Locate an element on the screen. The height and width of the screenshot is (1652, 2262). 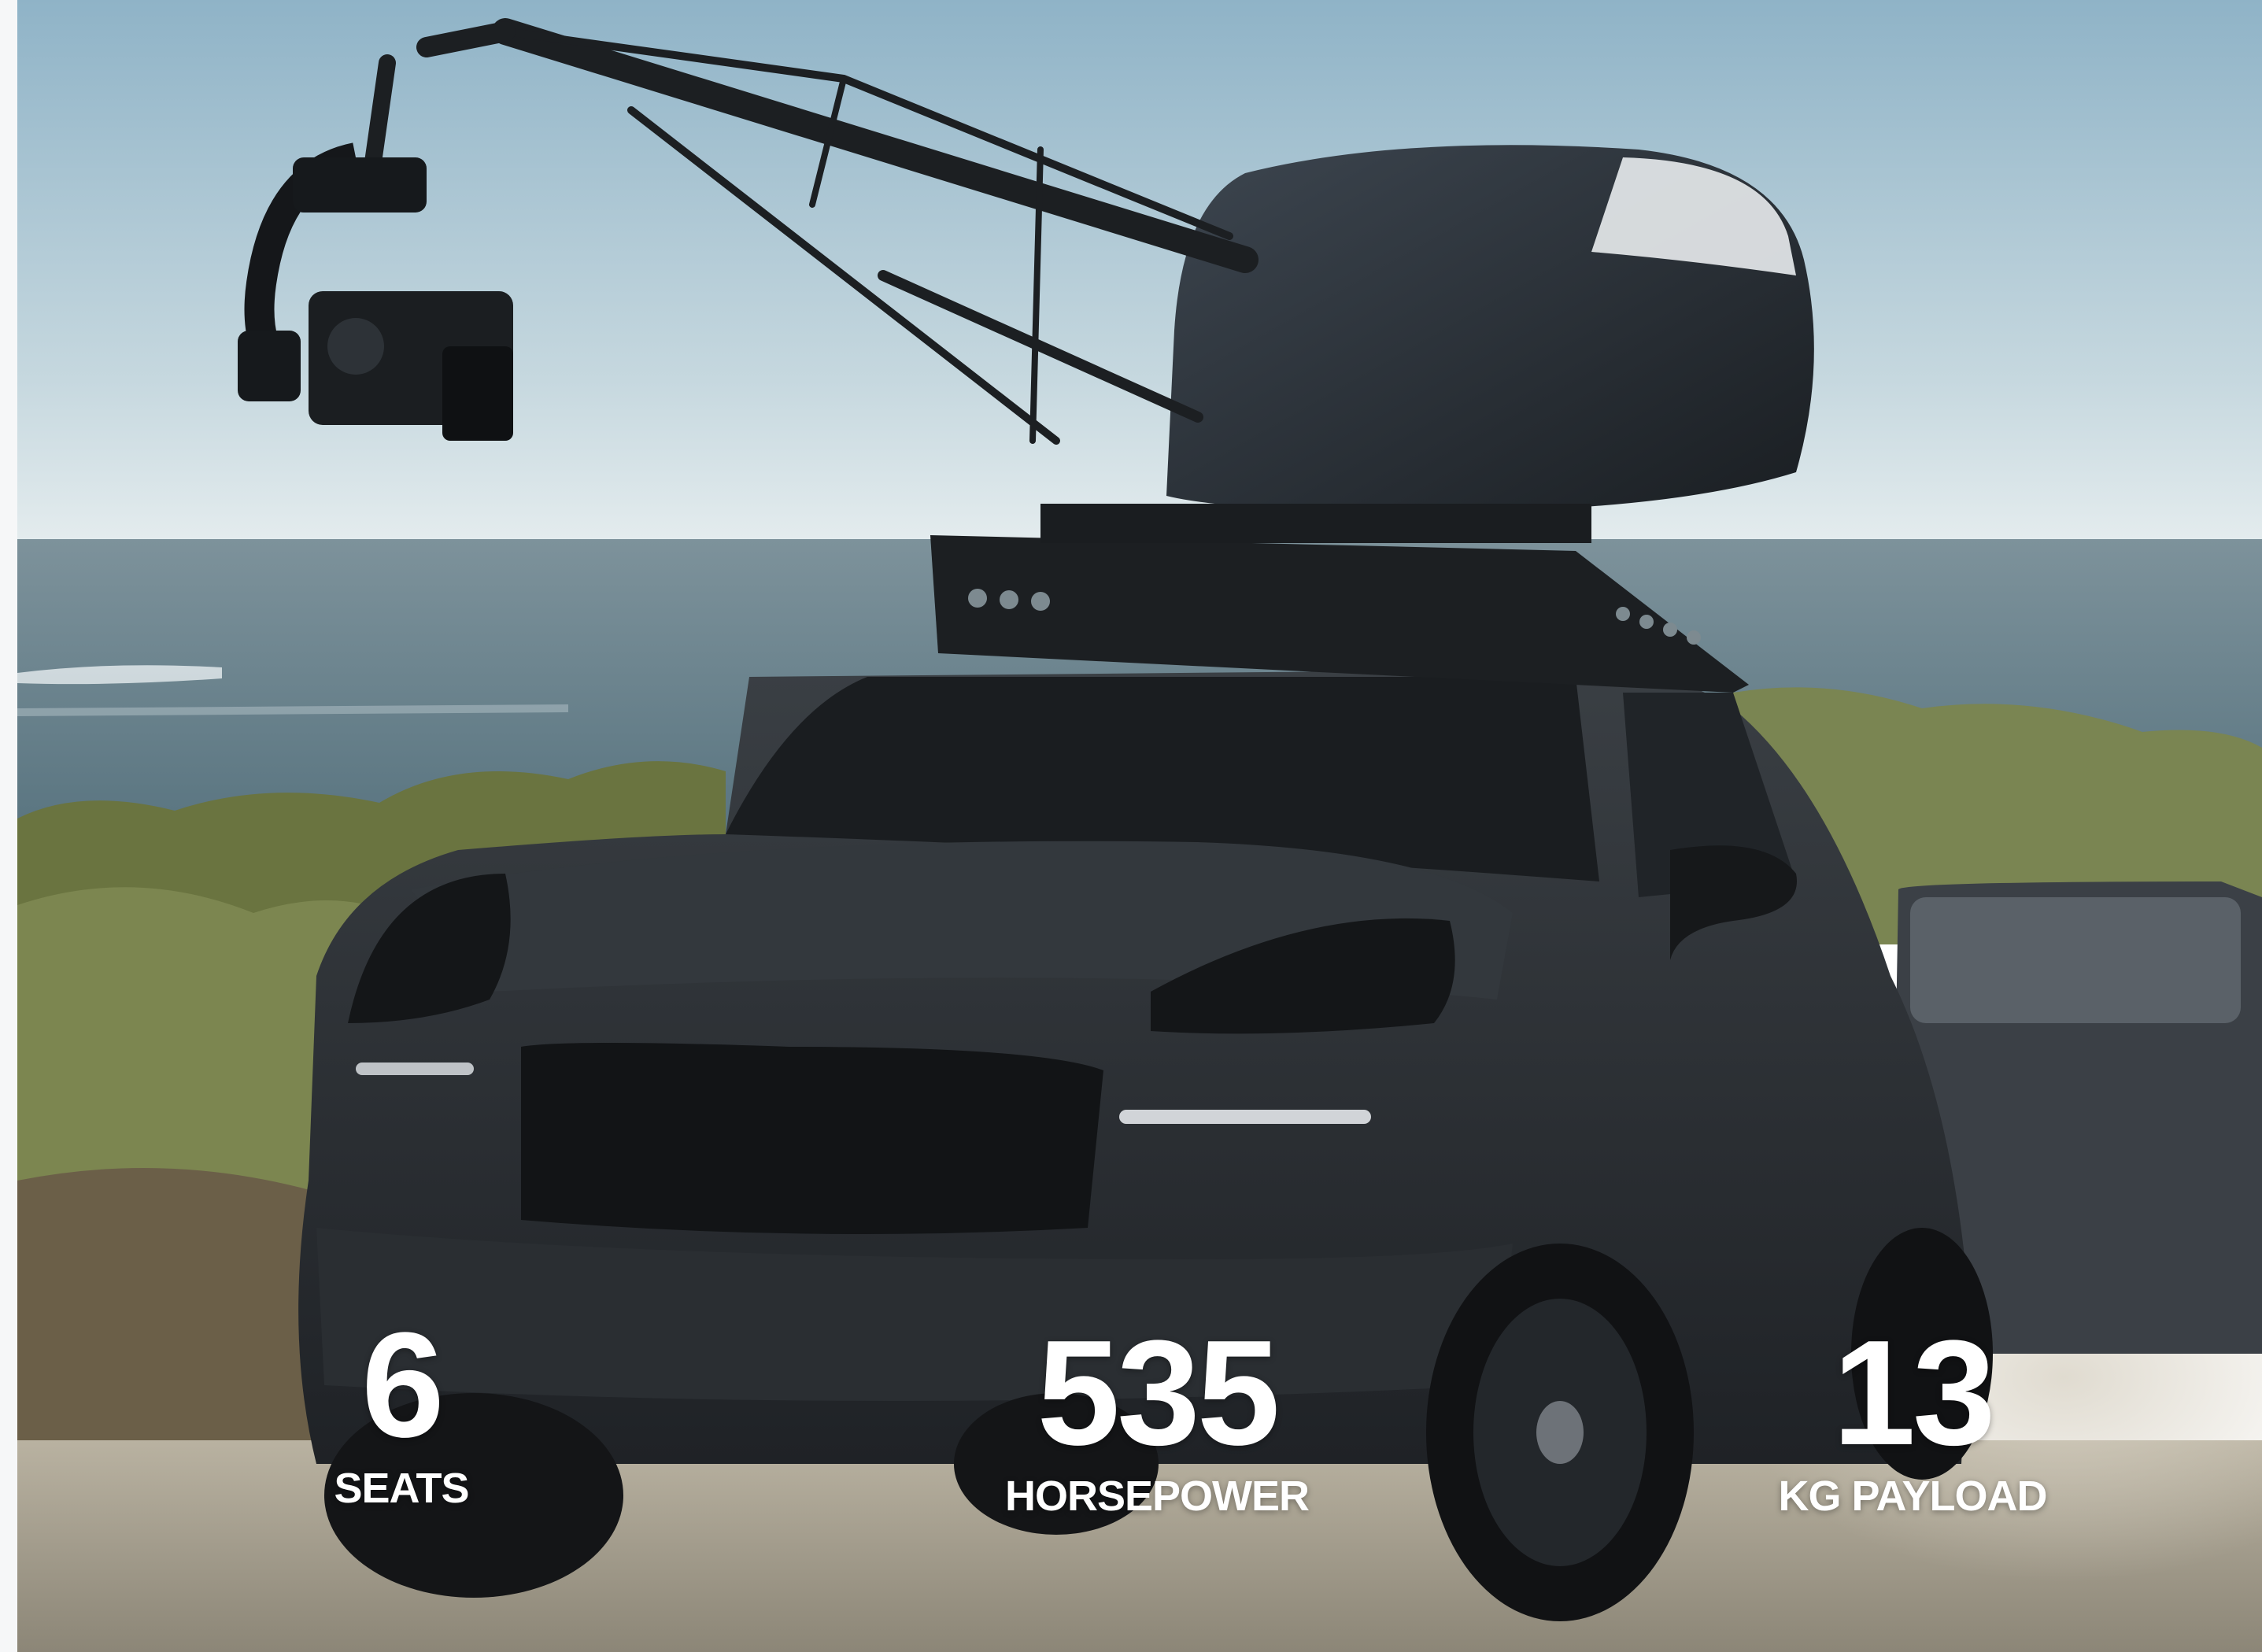
stat-seats-value: 6 is located at coordinates (403, 1386).